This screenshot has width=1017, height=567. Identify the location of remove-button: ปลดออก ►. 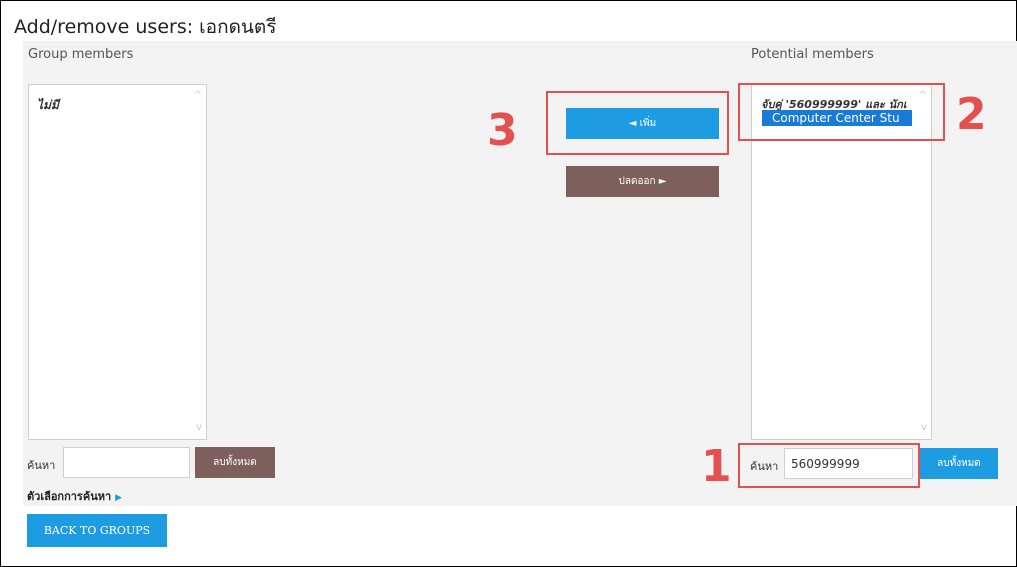
(642, 181).